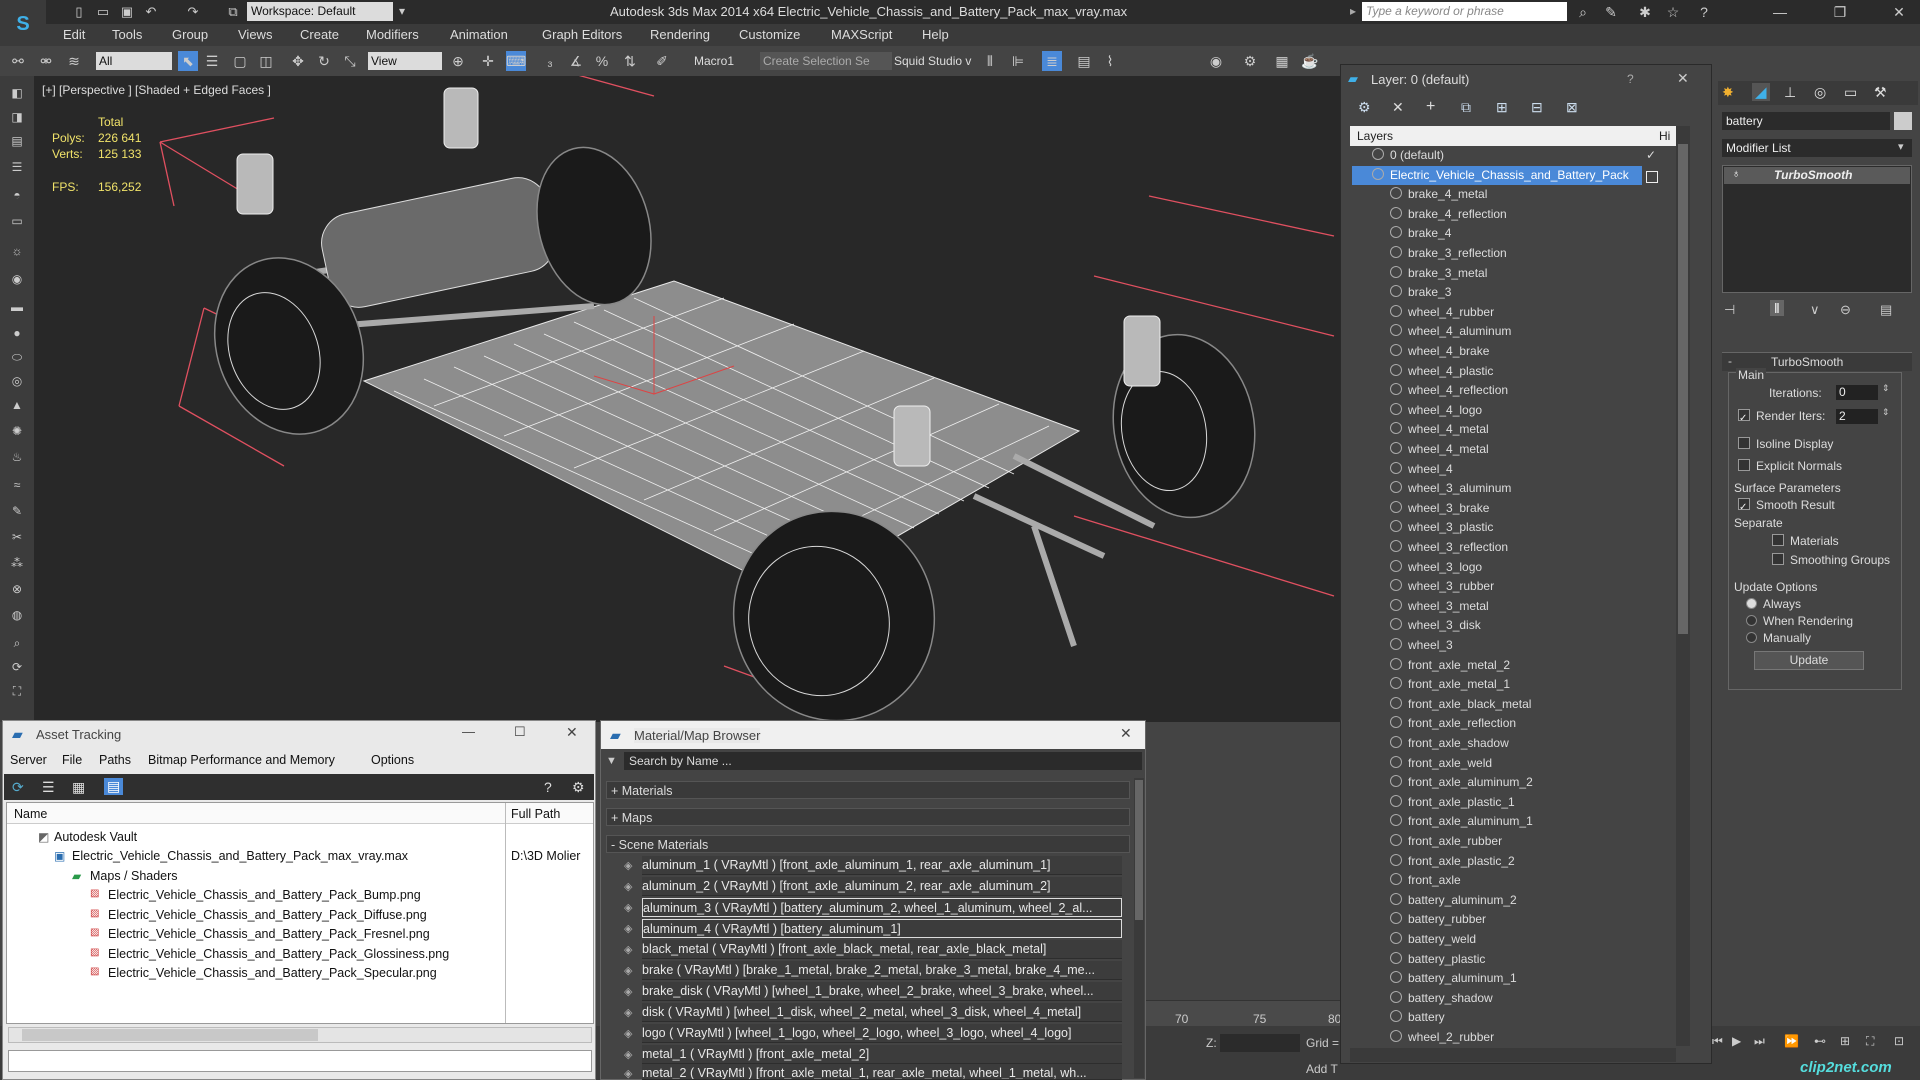 The image size is (1920, 1080). I want to click on sphere-tool-icon: ●, so click(17, 335).